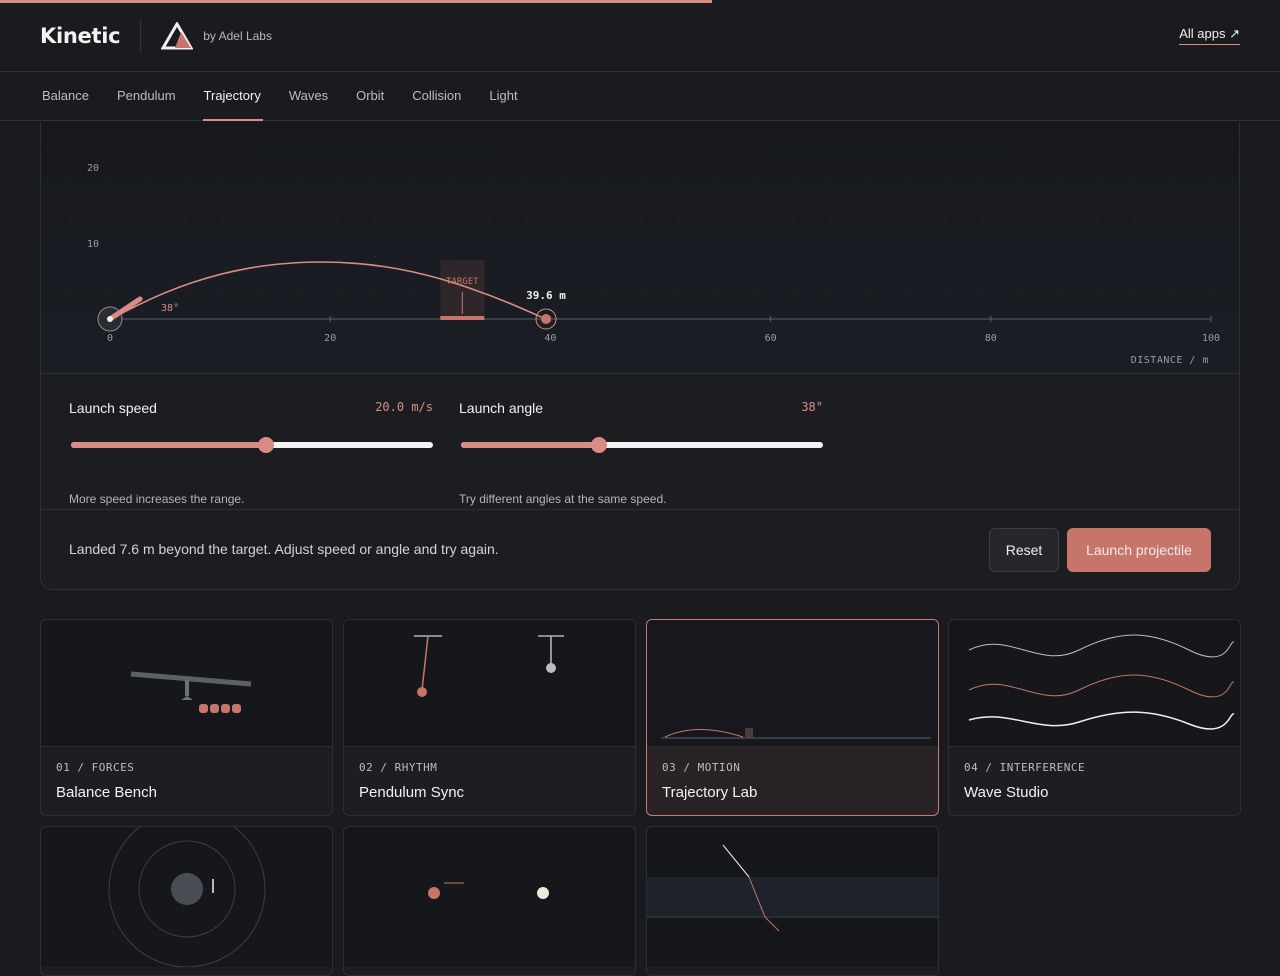 This screenshot has height=976, width=1280. Describe the element at coordinates (1094, 717) in the screenshot. I see `app-card-wave-studio: 04 / INTERFERENCE Wave Studio` at that location.